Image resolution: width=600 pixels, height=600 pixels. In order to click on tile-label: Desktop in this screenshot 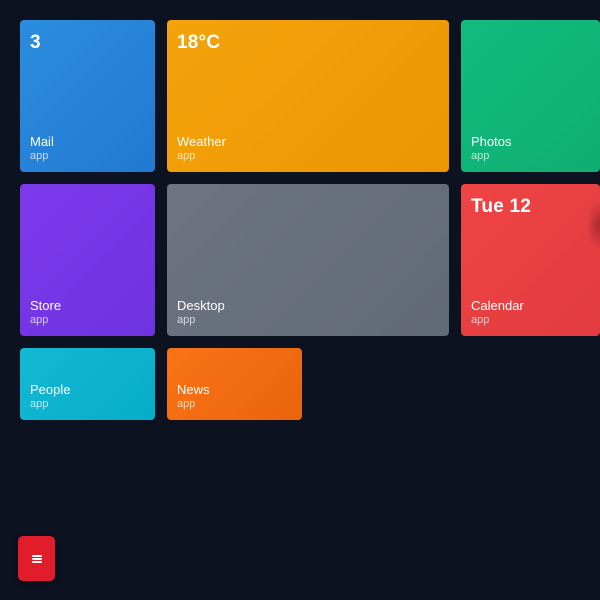, I will do `click(201, 305)`.